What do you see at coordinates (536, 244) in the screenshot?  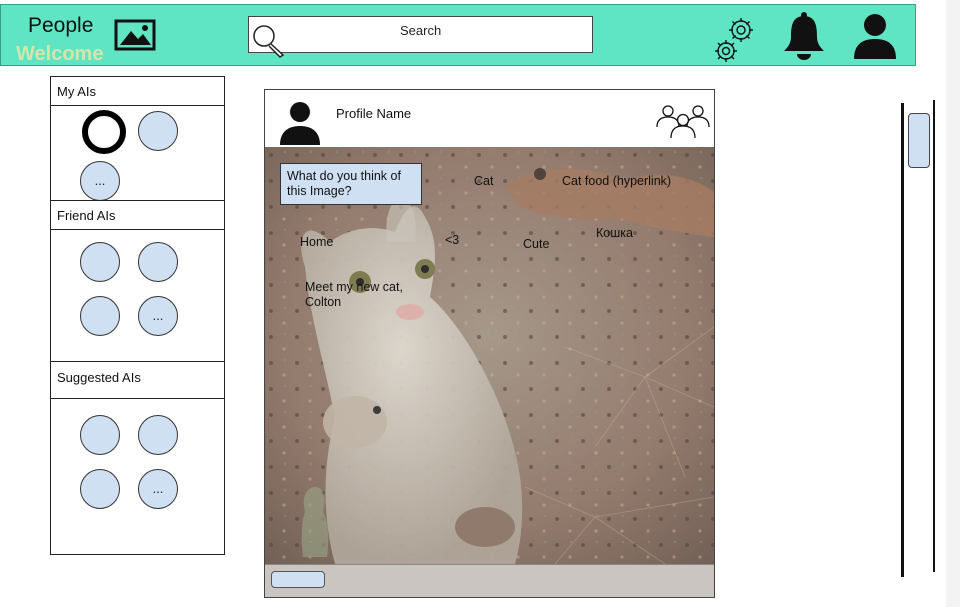 I see `tag-cute: Cute` at bounding box center [536, 244].